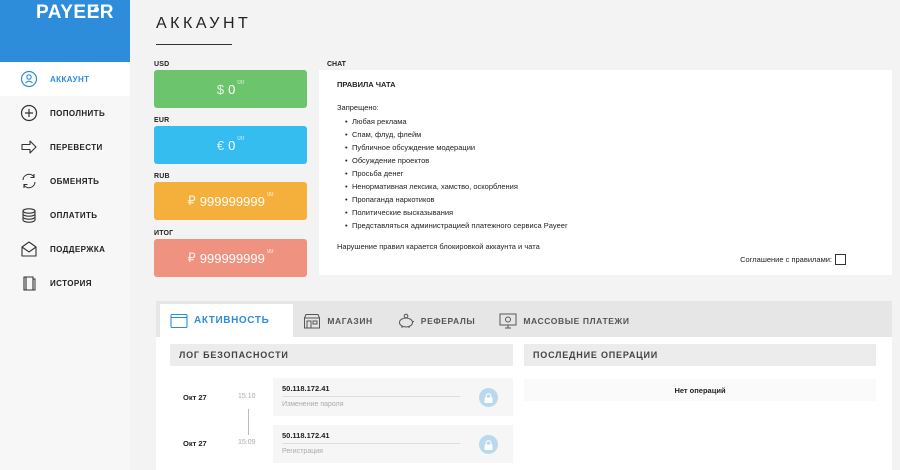  What do you see at coordinates (406, 321) in the screenshot?
I see `piggy-bank-icon` at bounding box center [406, 321].